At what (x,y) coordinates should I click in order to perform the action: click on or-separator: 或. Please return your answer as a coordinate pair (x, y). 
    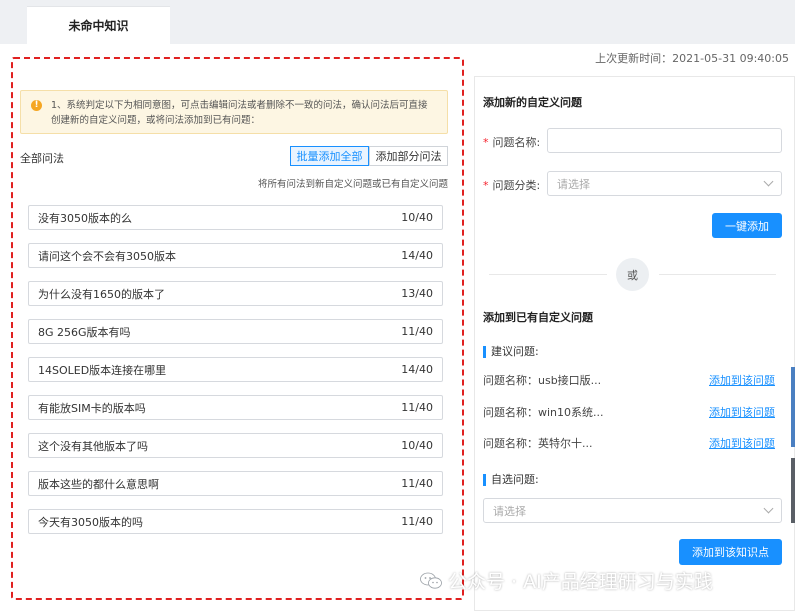
    Looking at the image, I should click on (632, 274).